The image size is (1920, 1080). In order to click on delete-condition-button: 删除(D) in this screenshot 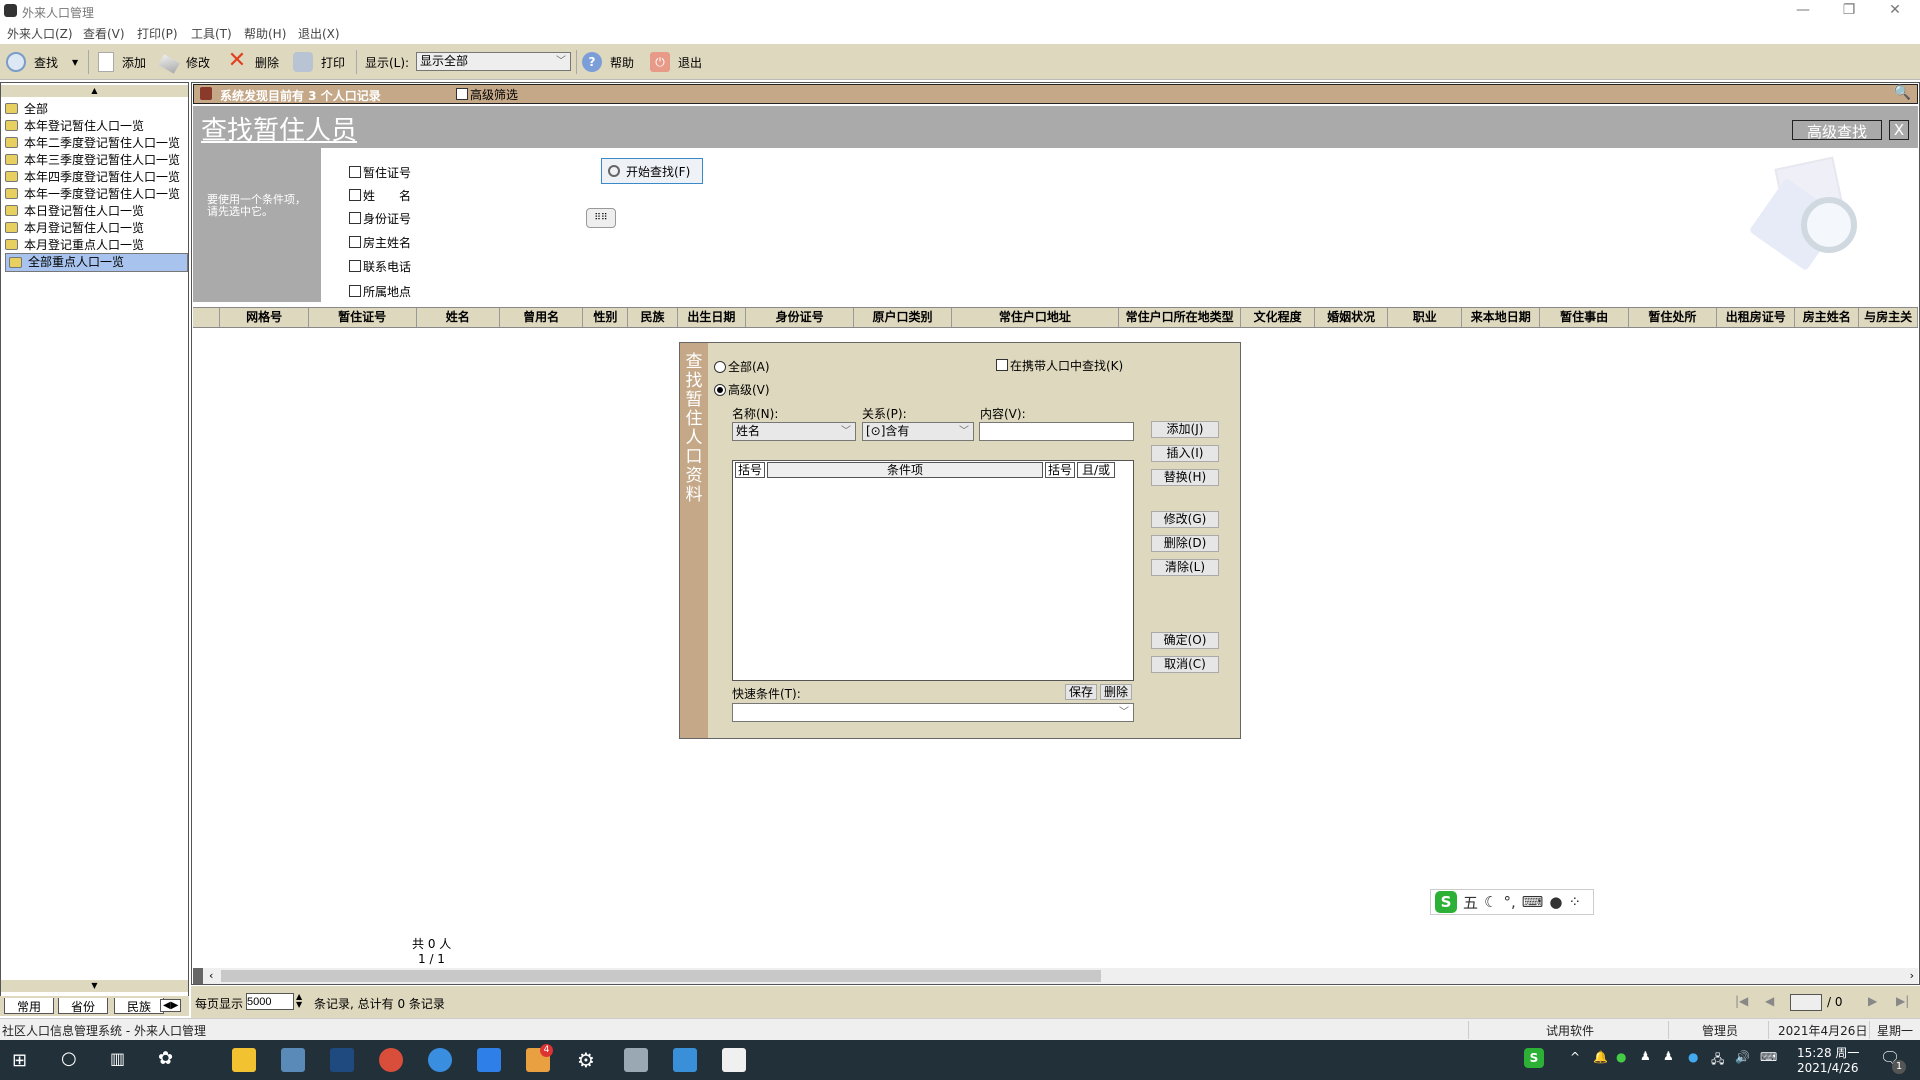, I will do `click(1185, 543)`.